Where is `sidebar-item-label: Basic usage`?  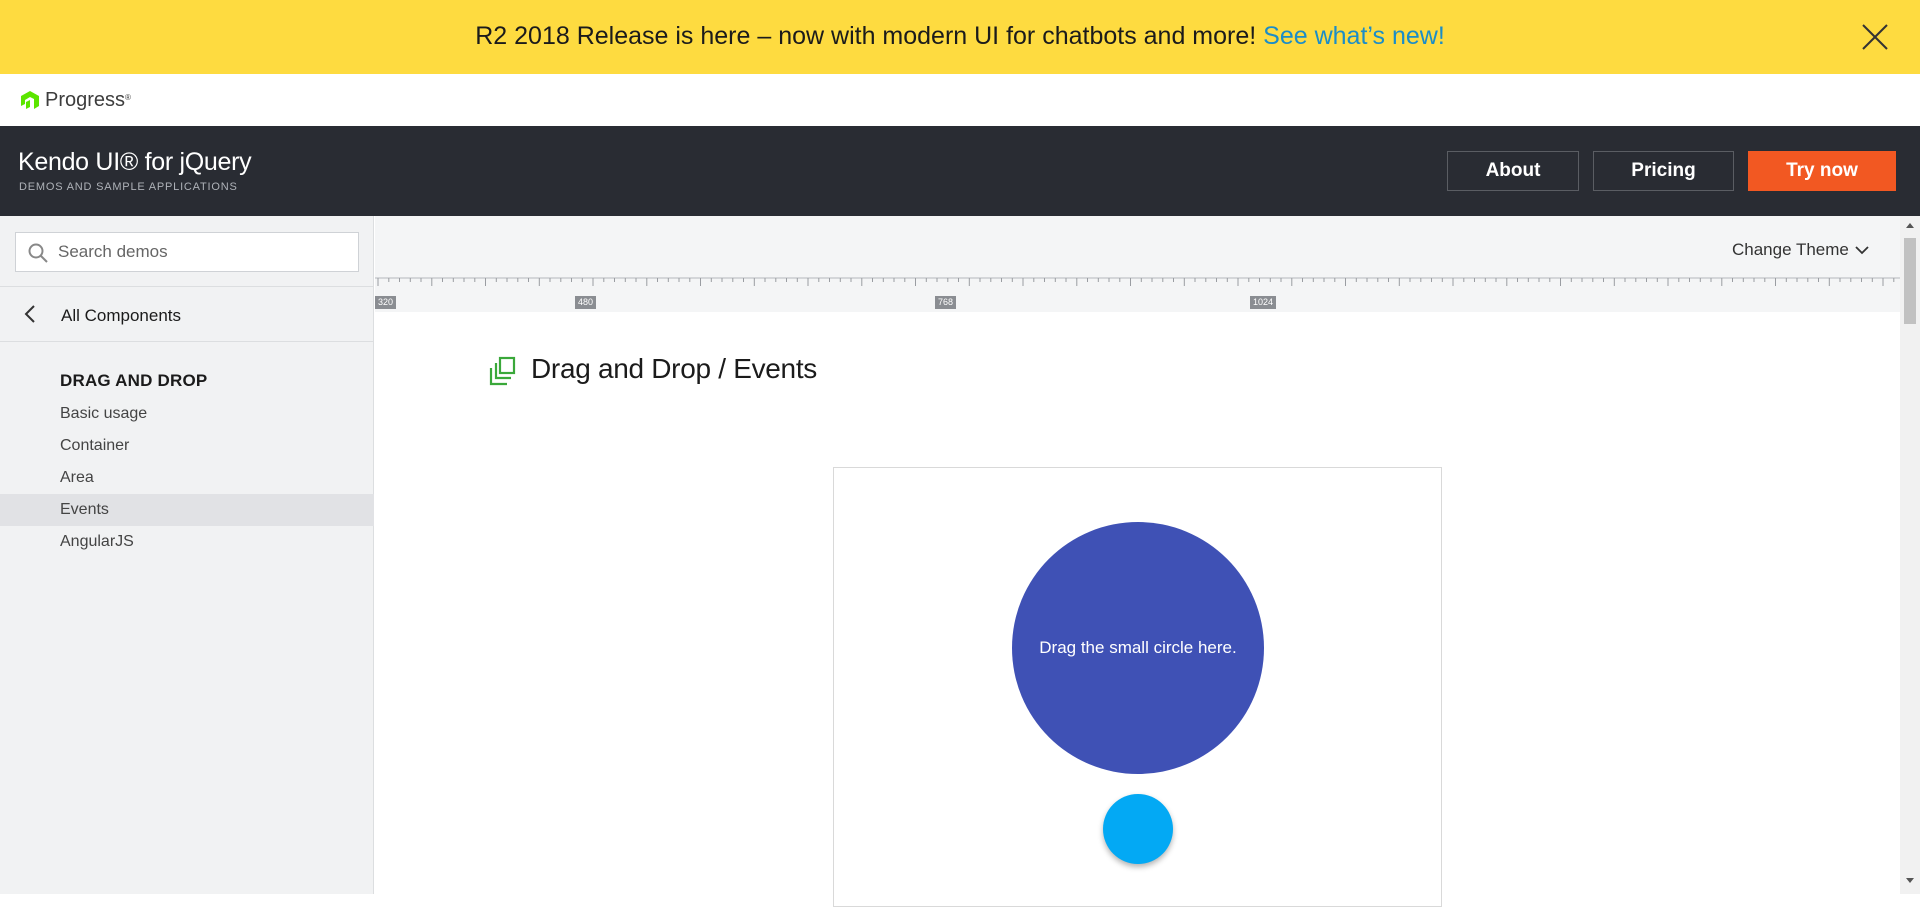
sidebar-item-label: Basic usage is located at coordinates (104, 413).